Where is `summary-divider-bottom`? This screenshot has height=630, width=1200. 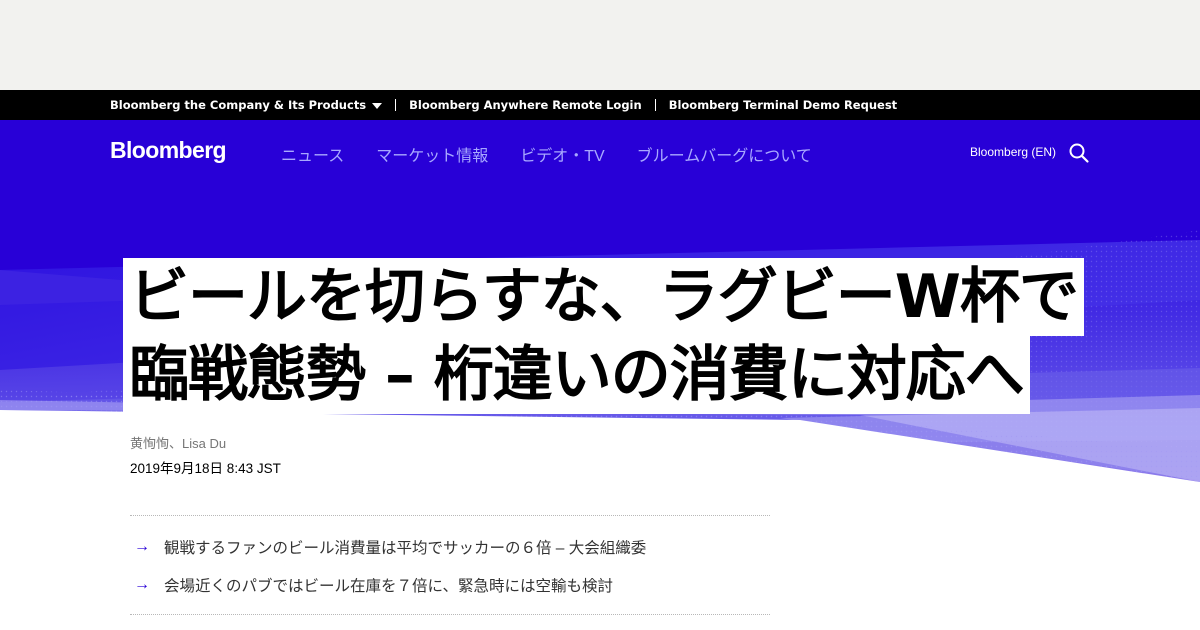
summary-divider-bottom is located at coordinates (450, 614).